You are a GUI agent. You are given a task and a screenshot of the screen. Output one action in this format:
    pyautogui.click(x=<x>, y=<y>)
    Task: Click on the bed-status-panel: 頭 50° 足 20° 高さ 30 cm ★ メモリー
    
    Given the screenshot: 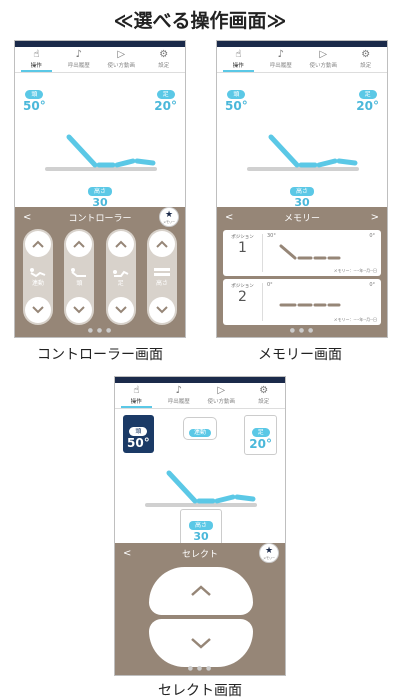 What is the action you would take?
    pyautogui.click(x=100, y=150)
    